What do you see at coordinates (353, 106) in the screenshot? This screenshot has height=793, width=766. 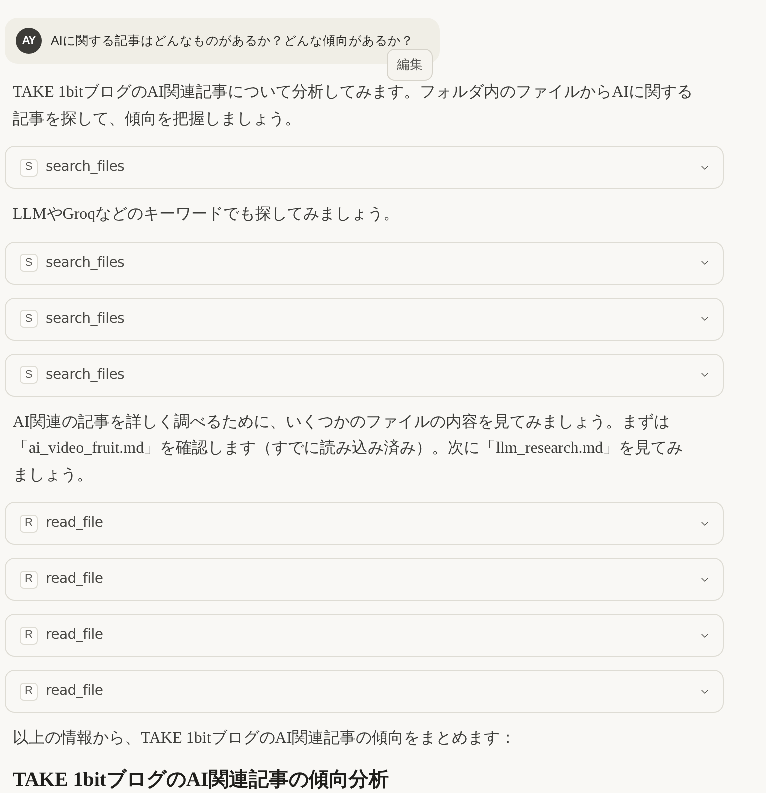 I see `response-paragraph: TAKE 1bitブログのAI関連記事について分析してみます。フォルダ内のファイルからAIに関する記事を探して、傾向を把握しましょう。` at bounding box center [353, 106].